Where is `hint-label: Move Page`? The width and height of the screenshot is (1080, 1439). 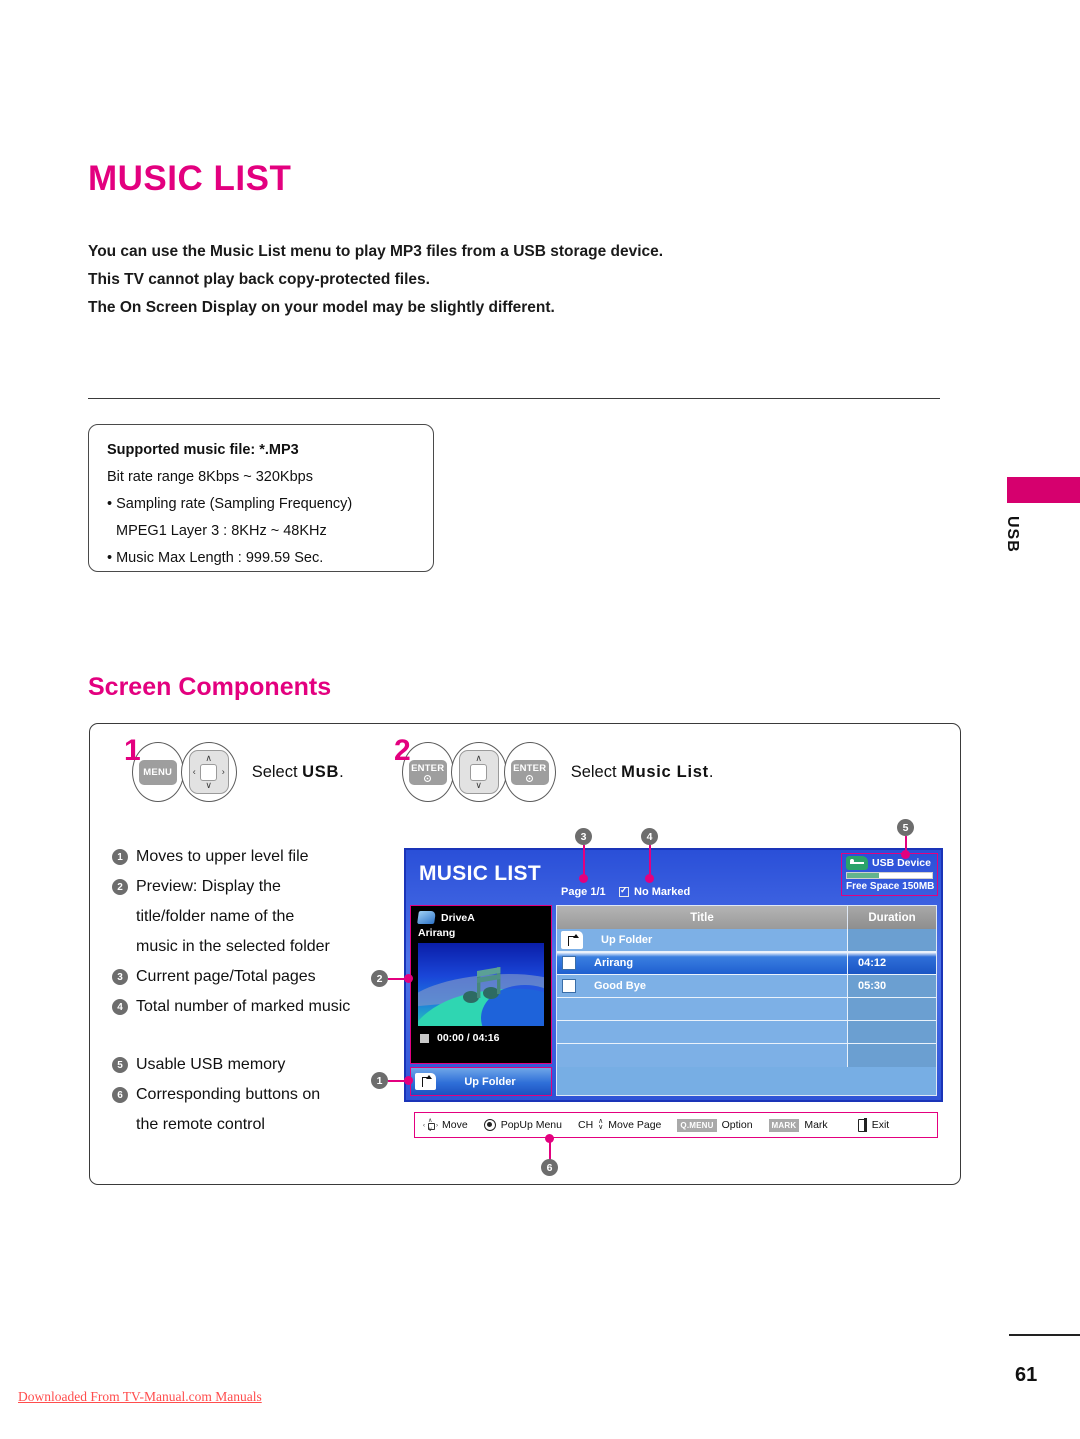
hint-label: Move Page is located at coordinates (635, 1125).